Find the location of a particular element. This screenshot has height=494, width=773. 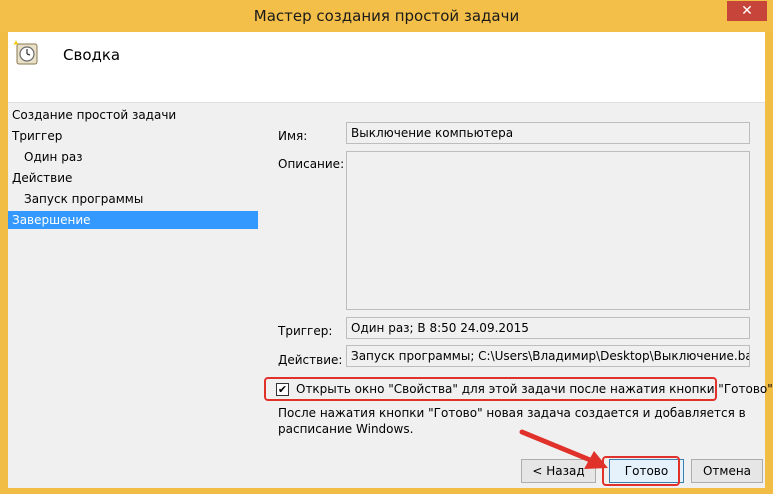

close-button: ✕ is located at coordinates (747, 11).